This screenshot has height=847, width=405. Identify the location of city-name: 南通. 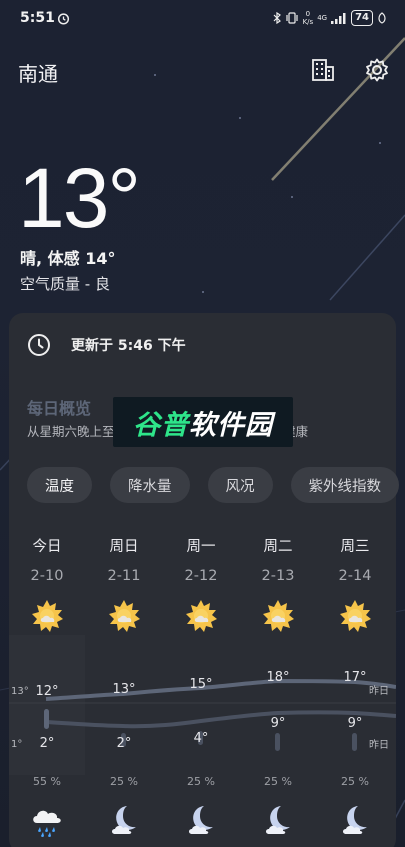
(38, 72).